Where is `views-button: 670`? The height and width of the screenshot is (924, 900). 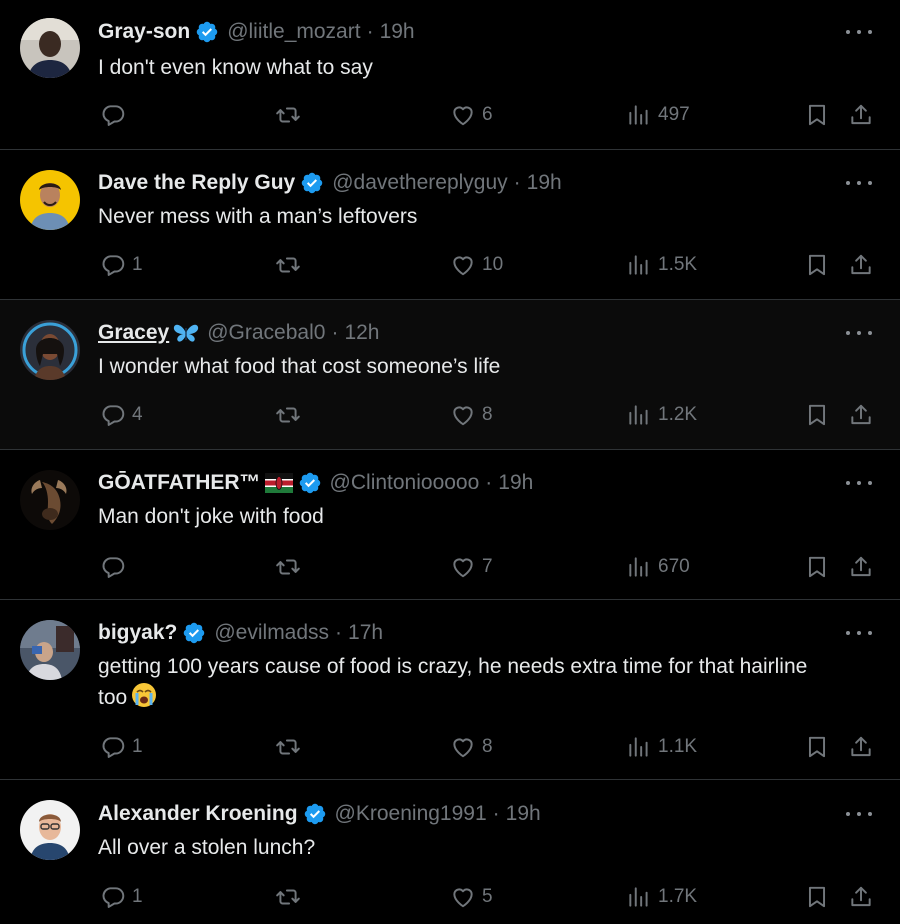
views-button: 670 is located at coordinates (658, 567).